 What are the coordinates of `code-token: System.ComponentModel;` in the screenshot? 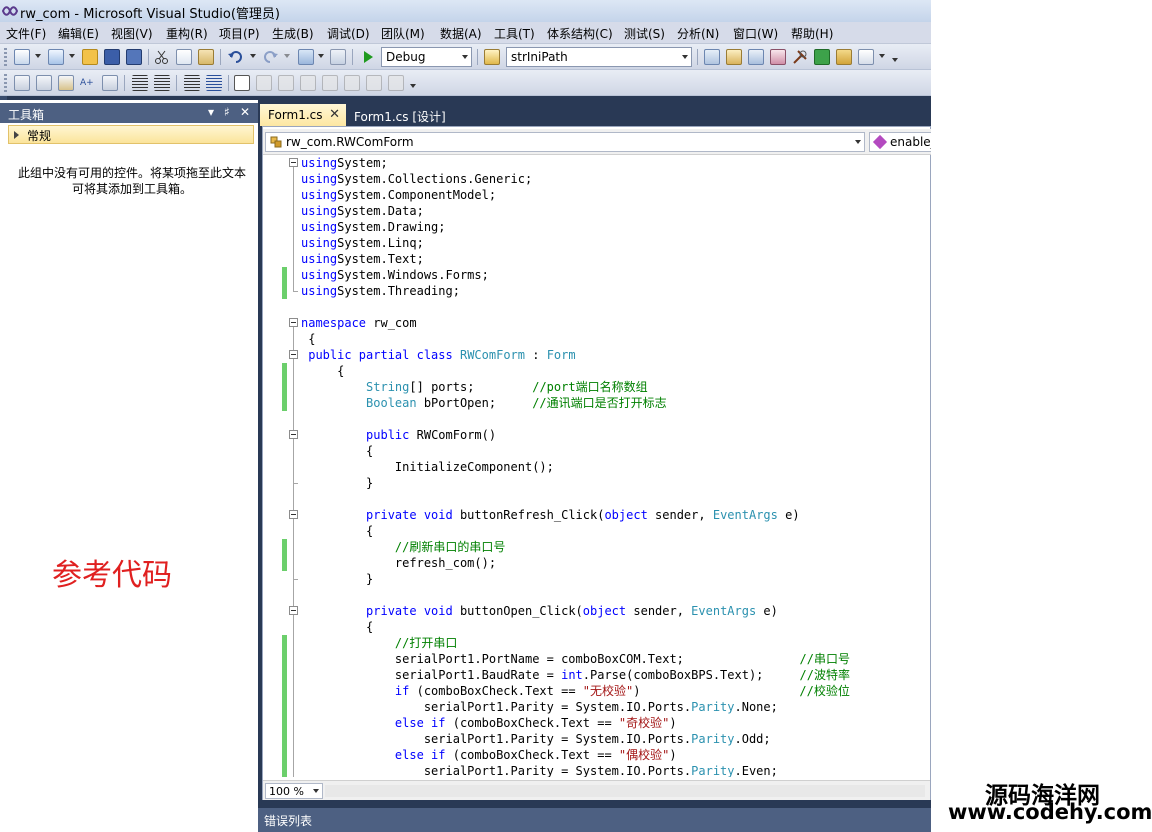 It's located at (417, 195).